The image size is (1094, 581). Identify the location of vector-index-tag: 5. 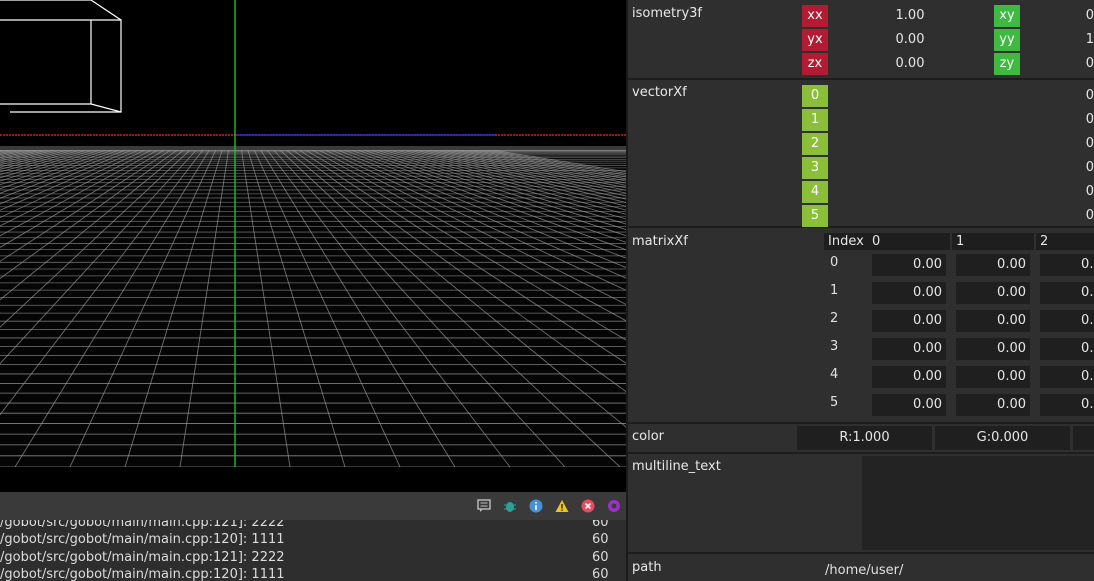
(815, 216).